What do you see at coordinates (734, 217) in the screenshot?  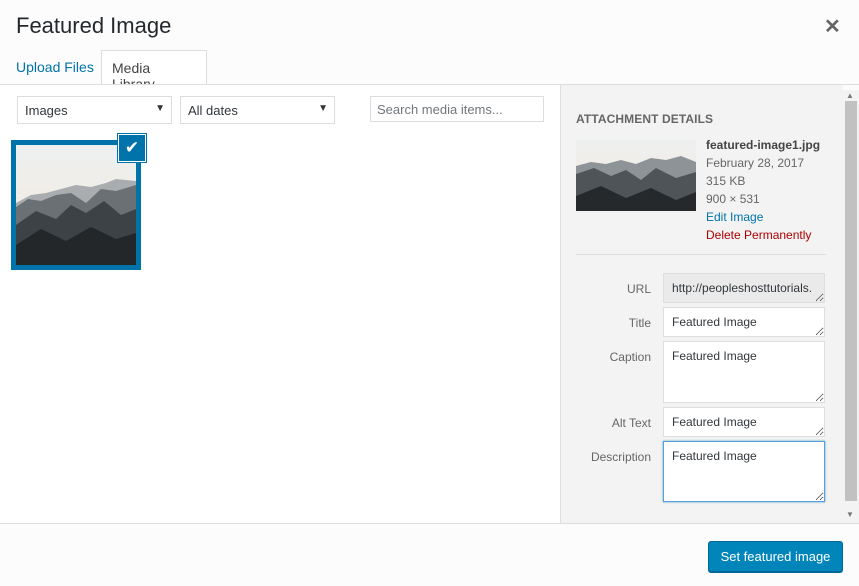 I see `edit-image-link: Edit Image` at bounding box center [734, 217].